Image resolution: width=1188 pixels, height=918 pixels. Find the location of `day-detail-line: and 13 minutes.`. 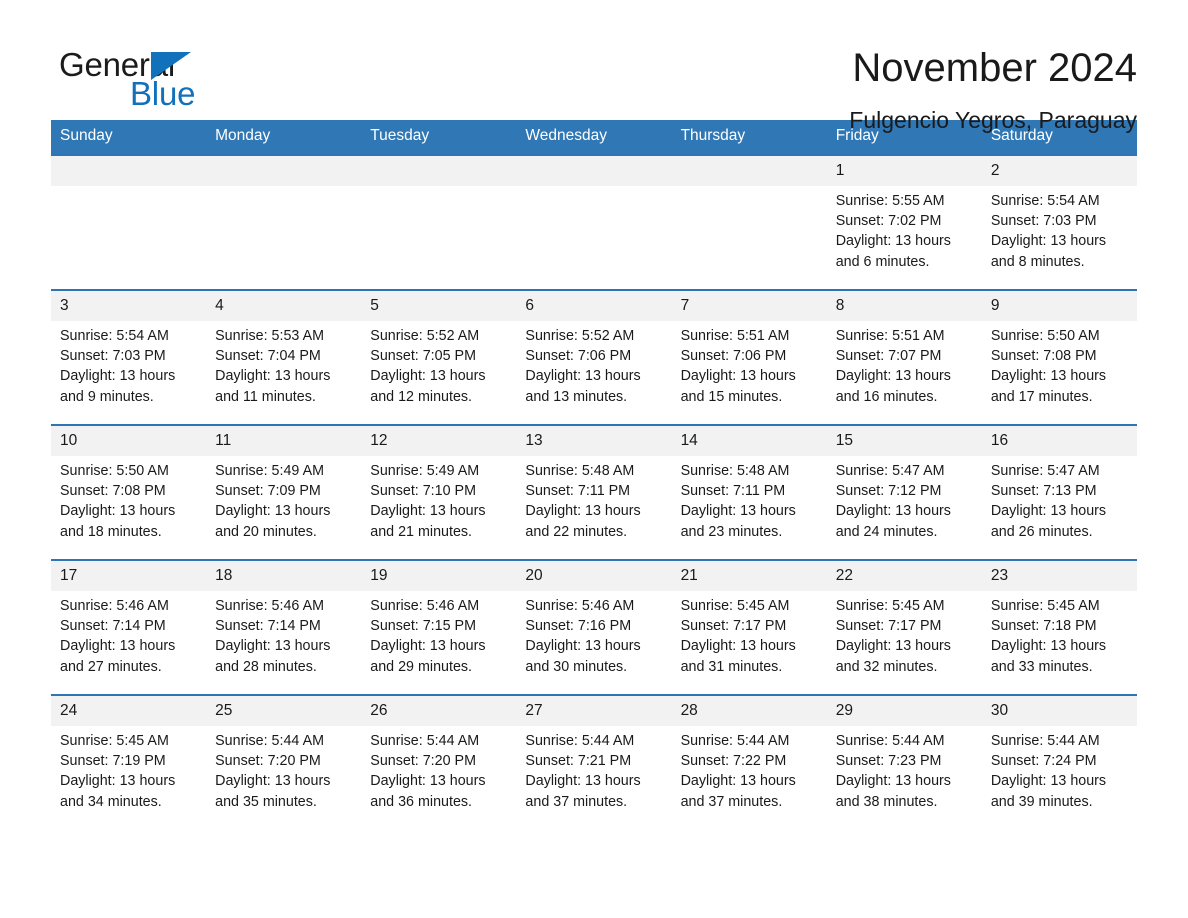

day-detail-line: and 13 minutes. is located at coordinates (576, 396).